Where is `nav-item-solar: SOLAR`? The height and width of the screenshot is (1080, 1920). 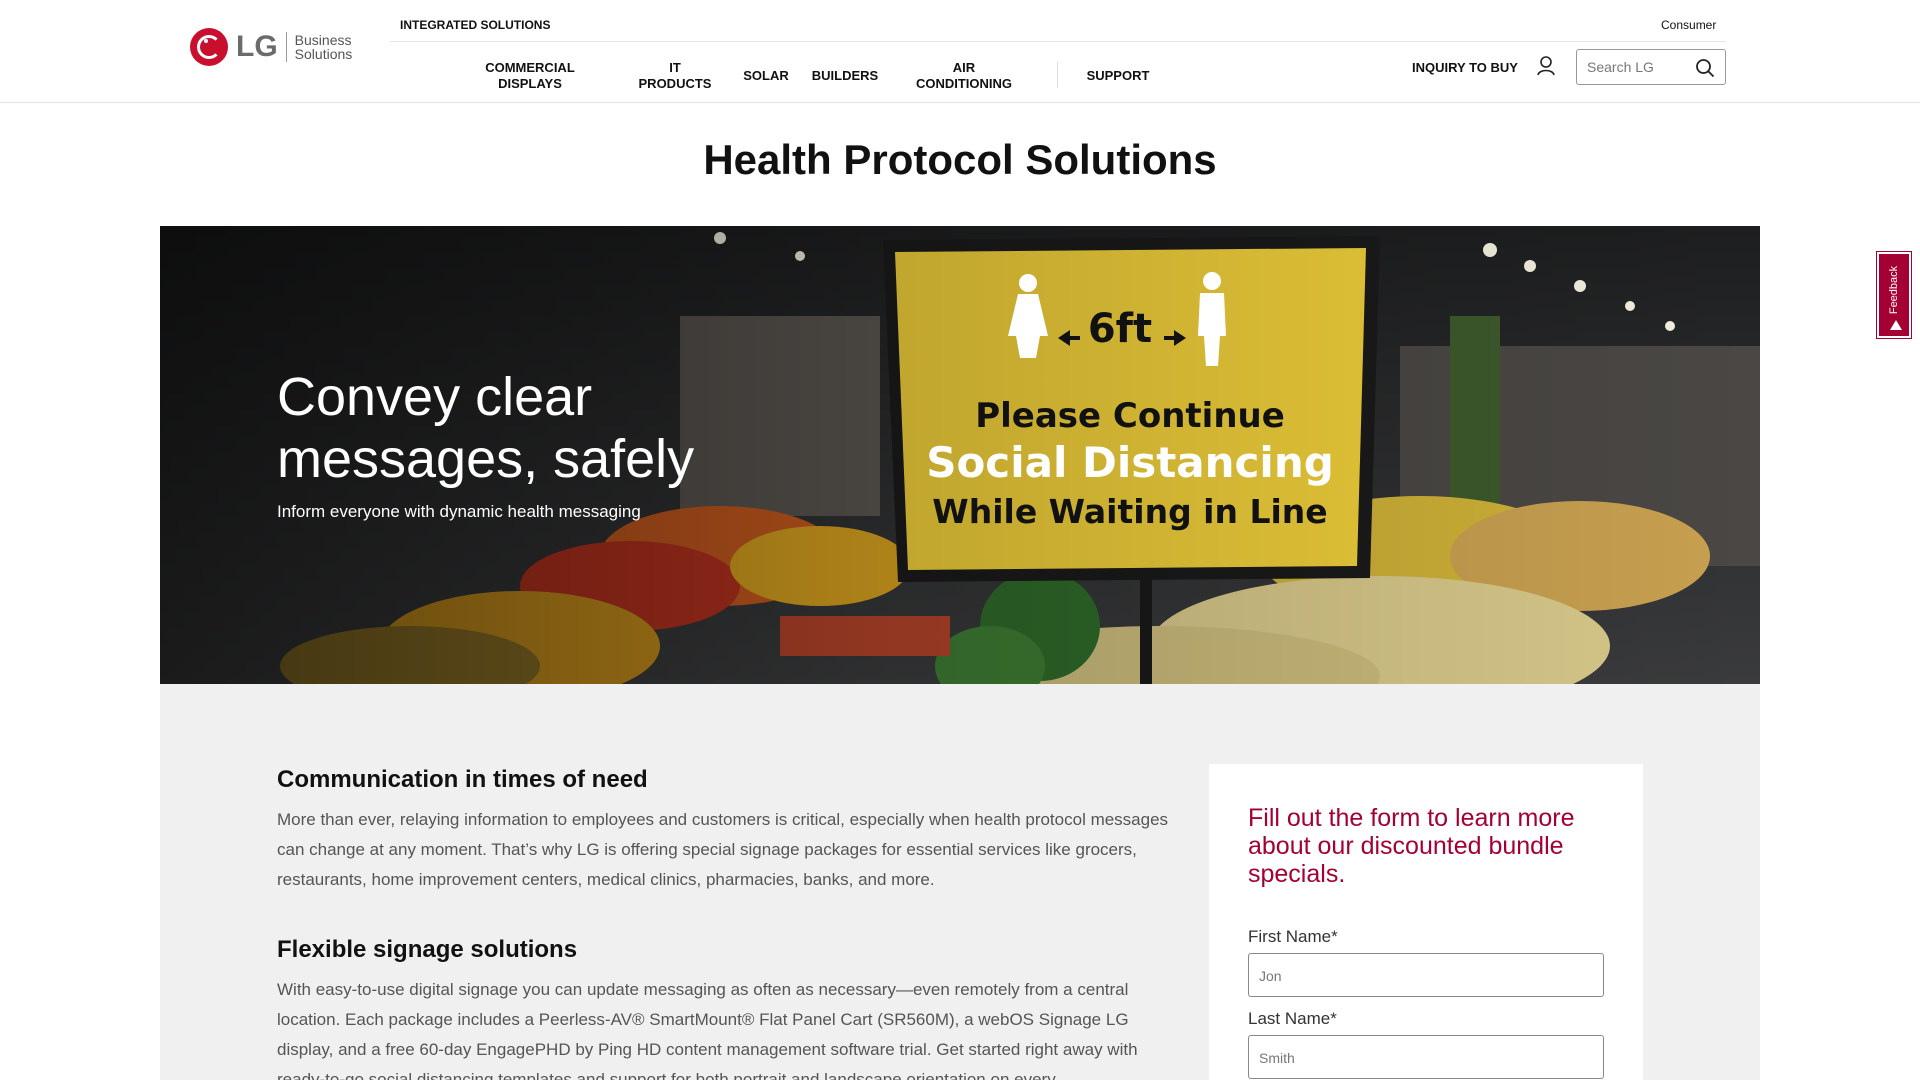
nav-item-solar: SOLAR is located at coordinates (766, 76).